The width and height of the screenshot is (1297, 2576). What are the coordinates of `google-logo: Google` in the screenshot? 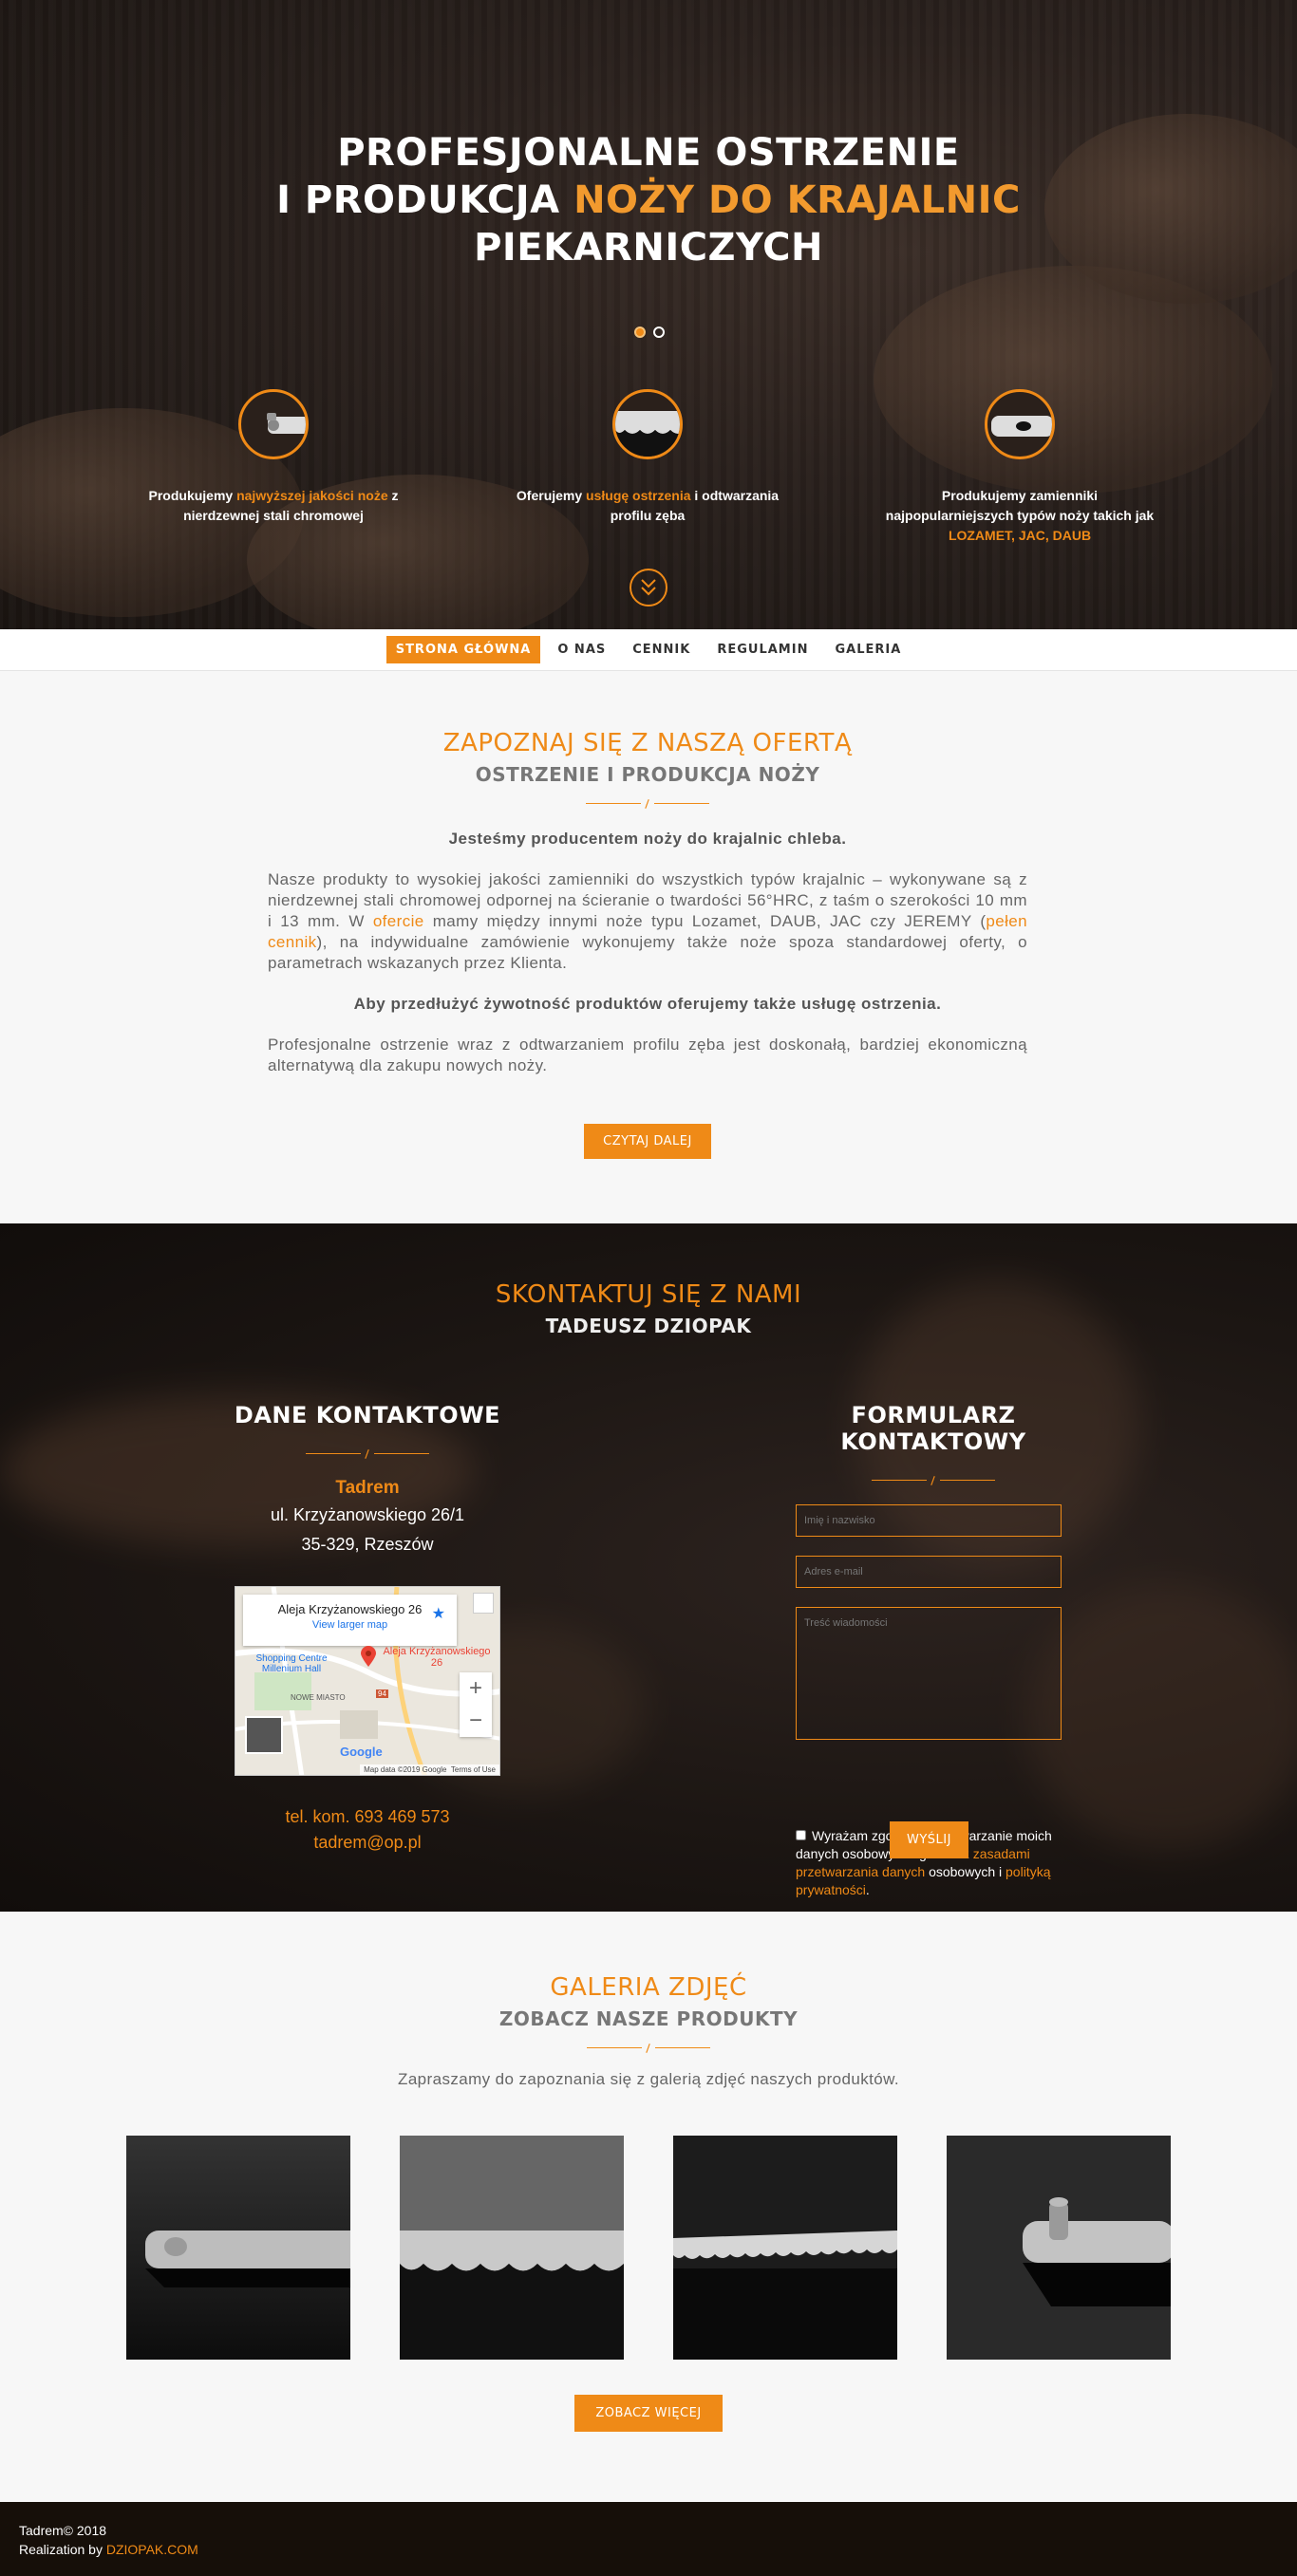 It's located at (361, 1752).